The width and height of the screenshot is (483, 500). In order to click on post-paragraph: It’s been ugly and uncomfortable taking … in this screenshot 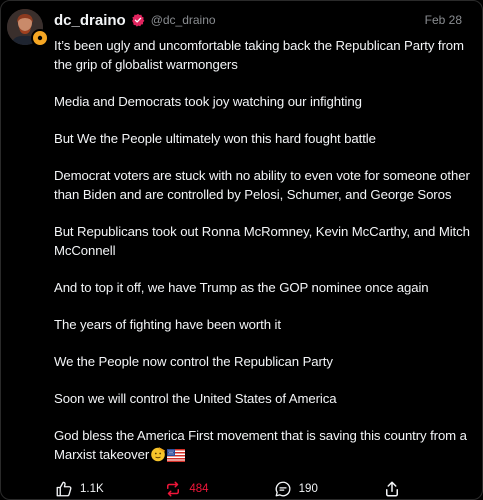, I will do `click(259, 55)`.